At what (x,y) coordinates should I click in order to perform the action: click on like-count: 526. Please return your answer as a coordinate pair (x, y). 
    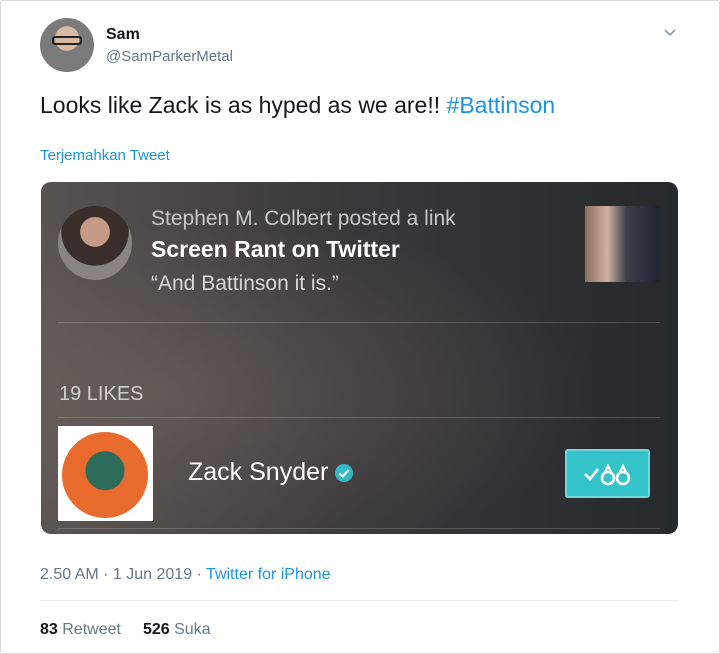
    Looking at the image, I should click on (156, 629).